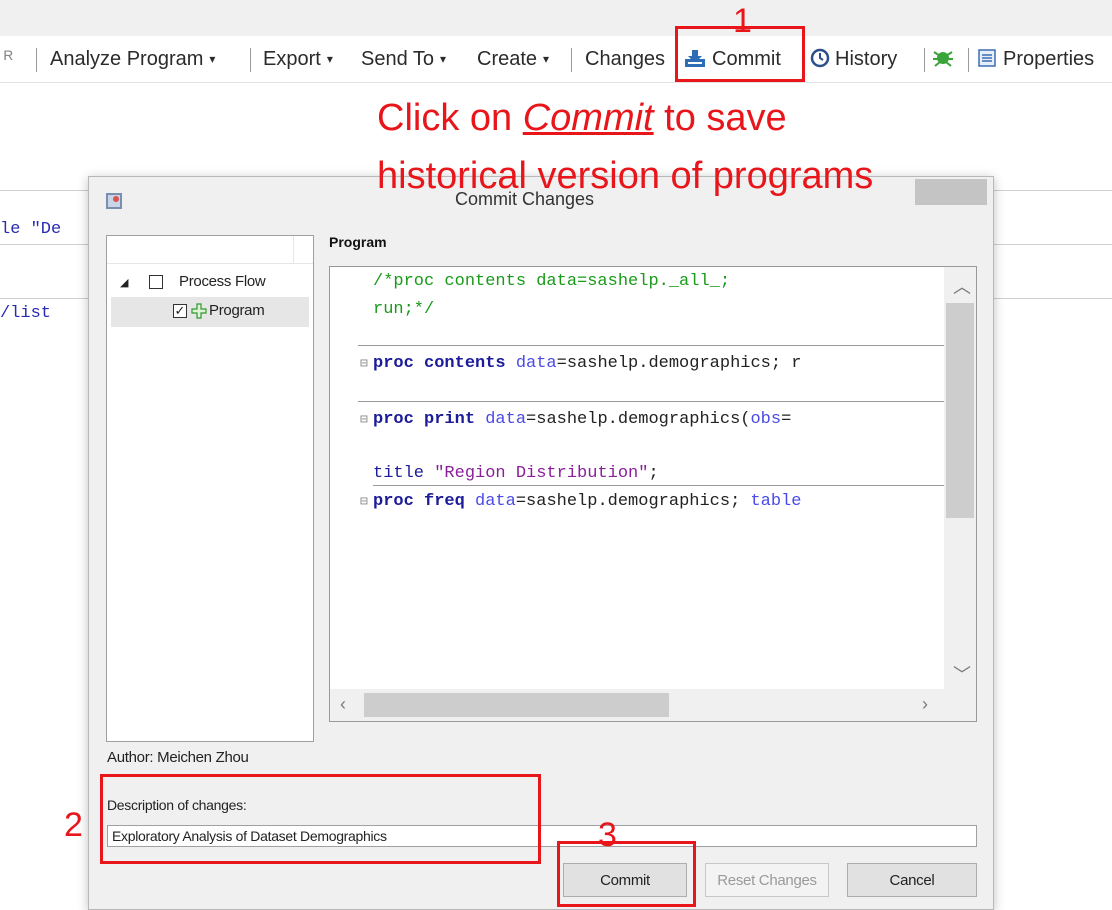 The width and height of the screenshot is (1112, 910). I want to click on tree-header-line, so click(210, 263).